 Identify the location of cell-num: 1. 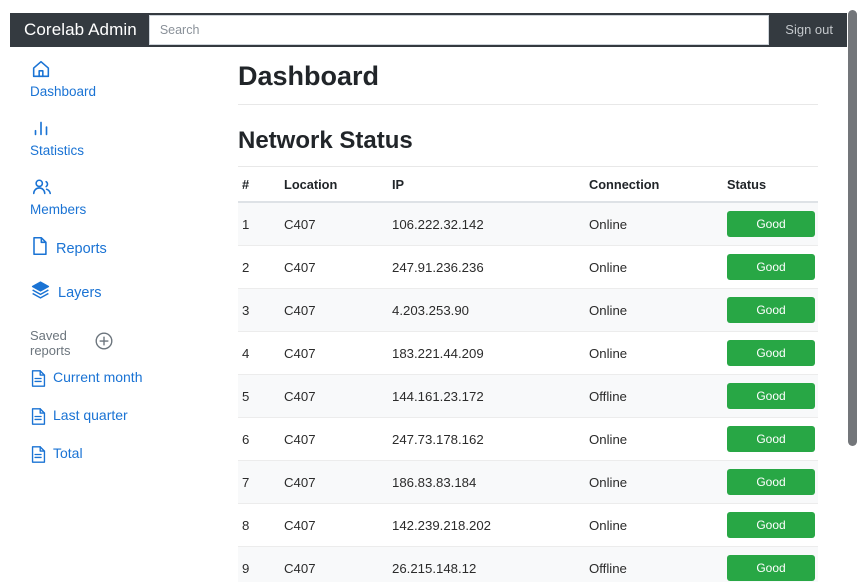
(259, 223).